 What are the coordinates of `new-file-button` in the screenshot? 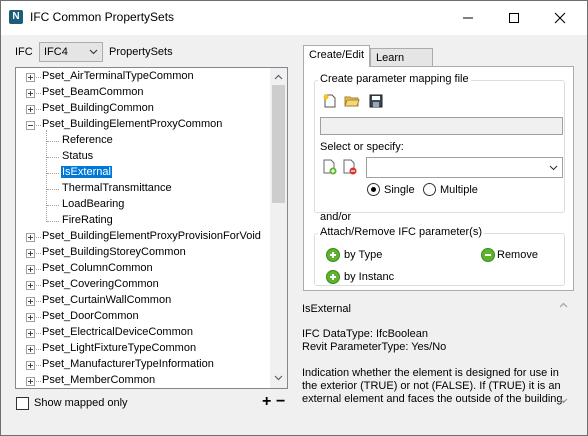 It's located at (330, 101).